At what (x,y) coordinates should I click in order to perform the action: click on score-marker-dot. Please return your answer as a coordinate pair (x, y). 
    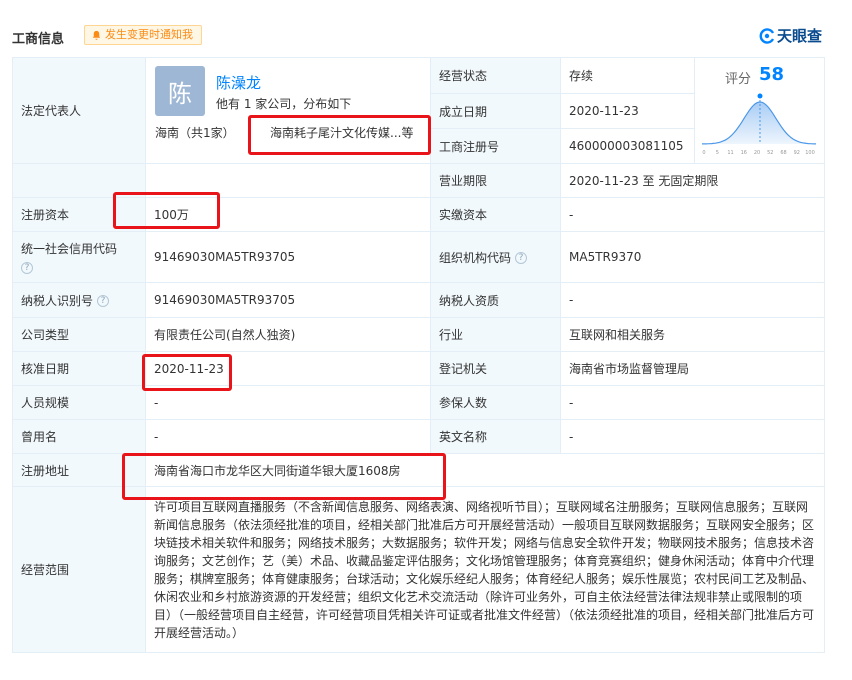
    Looking at the image, I should click on (760, 96).